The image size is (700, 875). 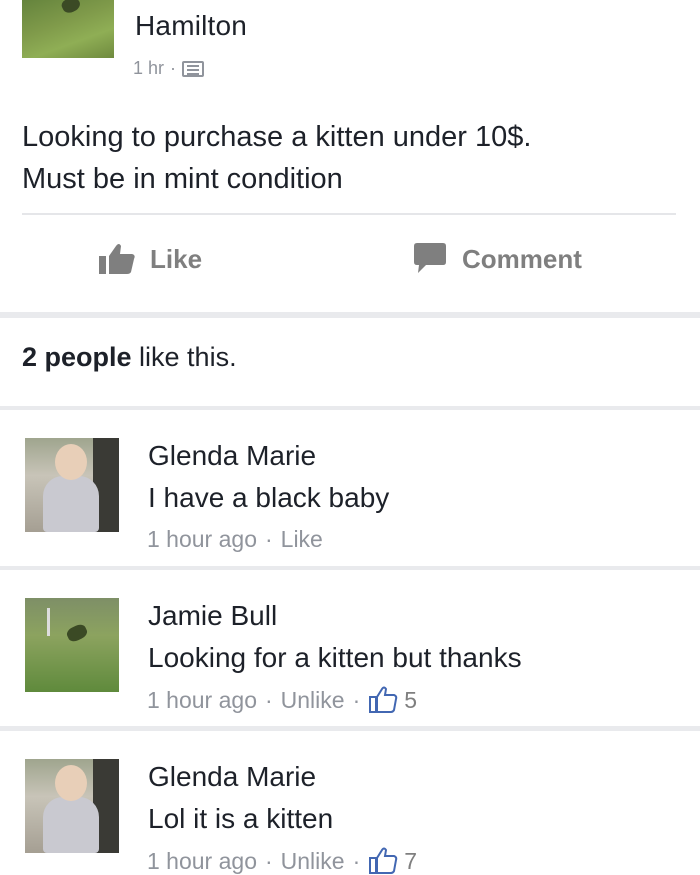 I want to click on like-button: Like, so click(x=150, y=259).